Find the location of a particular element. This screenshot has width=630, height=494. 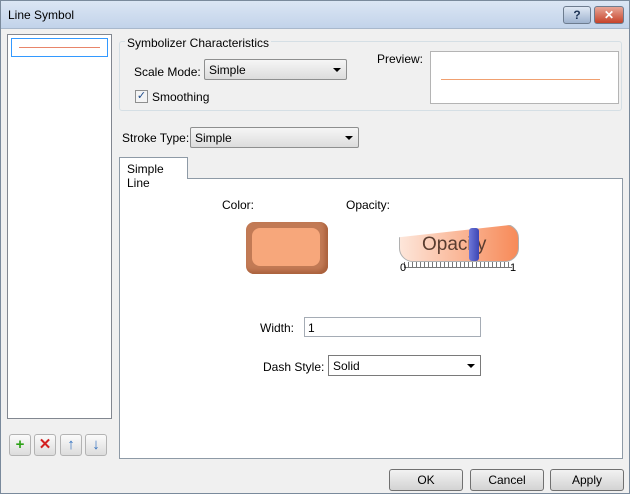

remove-layer-button: ✕ is located at coordinates (45, 445).